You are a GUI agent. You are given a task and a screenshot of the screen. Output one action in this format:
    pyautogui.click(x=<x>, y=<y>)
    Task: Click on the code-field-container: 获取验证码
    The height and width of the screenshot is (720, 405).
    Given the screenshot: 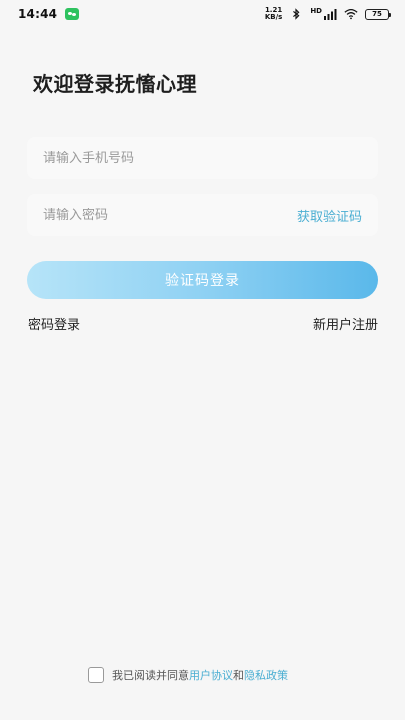 What is the action you would take?
    pyautogui.click(x=202, y=215)
    